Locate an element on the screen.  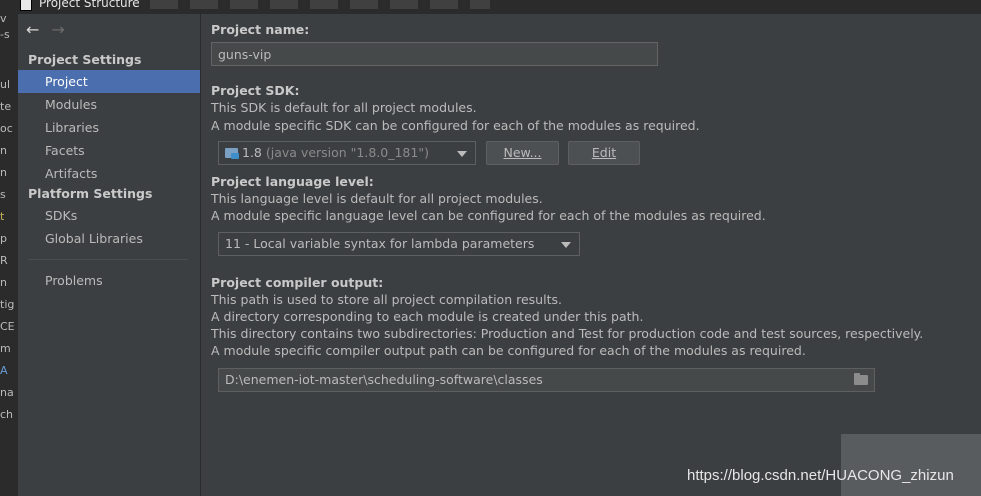
platform-settings-heading: Platform Settings is located at coordinates (90, 193).